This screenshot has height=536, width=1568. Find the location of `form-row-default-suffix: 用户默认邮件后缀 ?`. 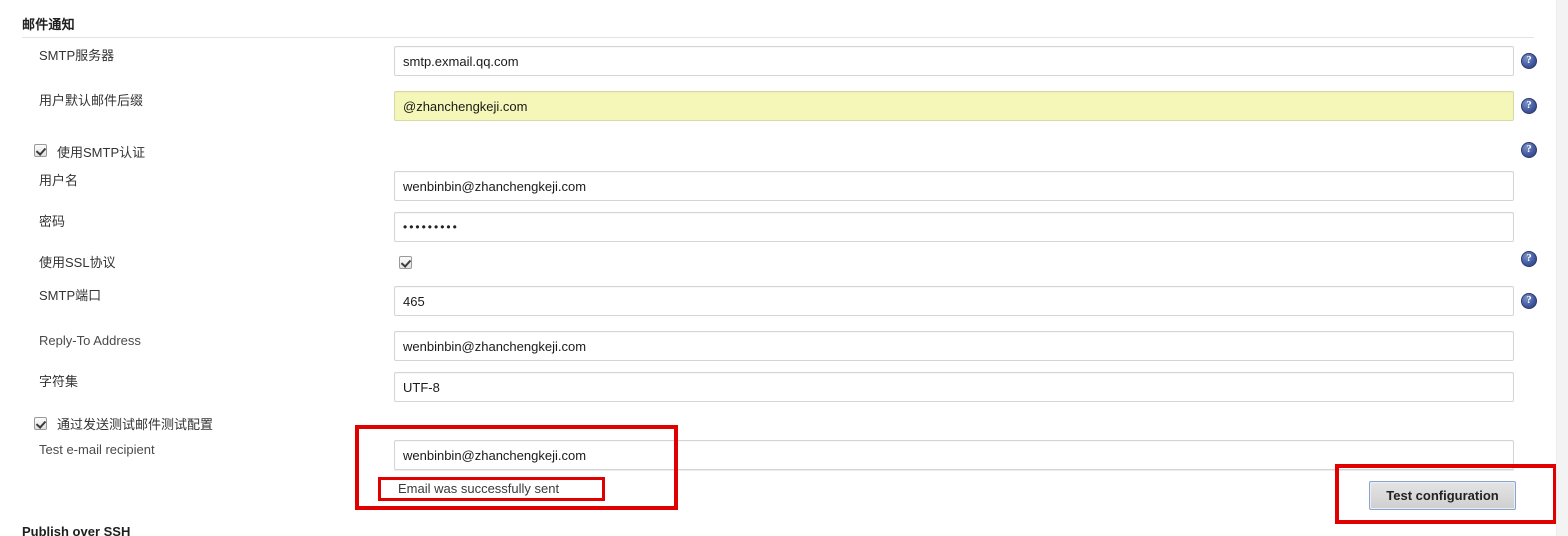

form-row-default-suffix: 用户默认邮件后缀 ? is located at coordinates (778, 113).